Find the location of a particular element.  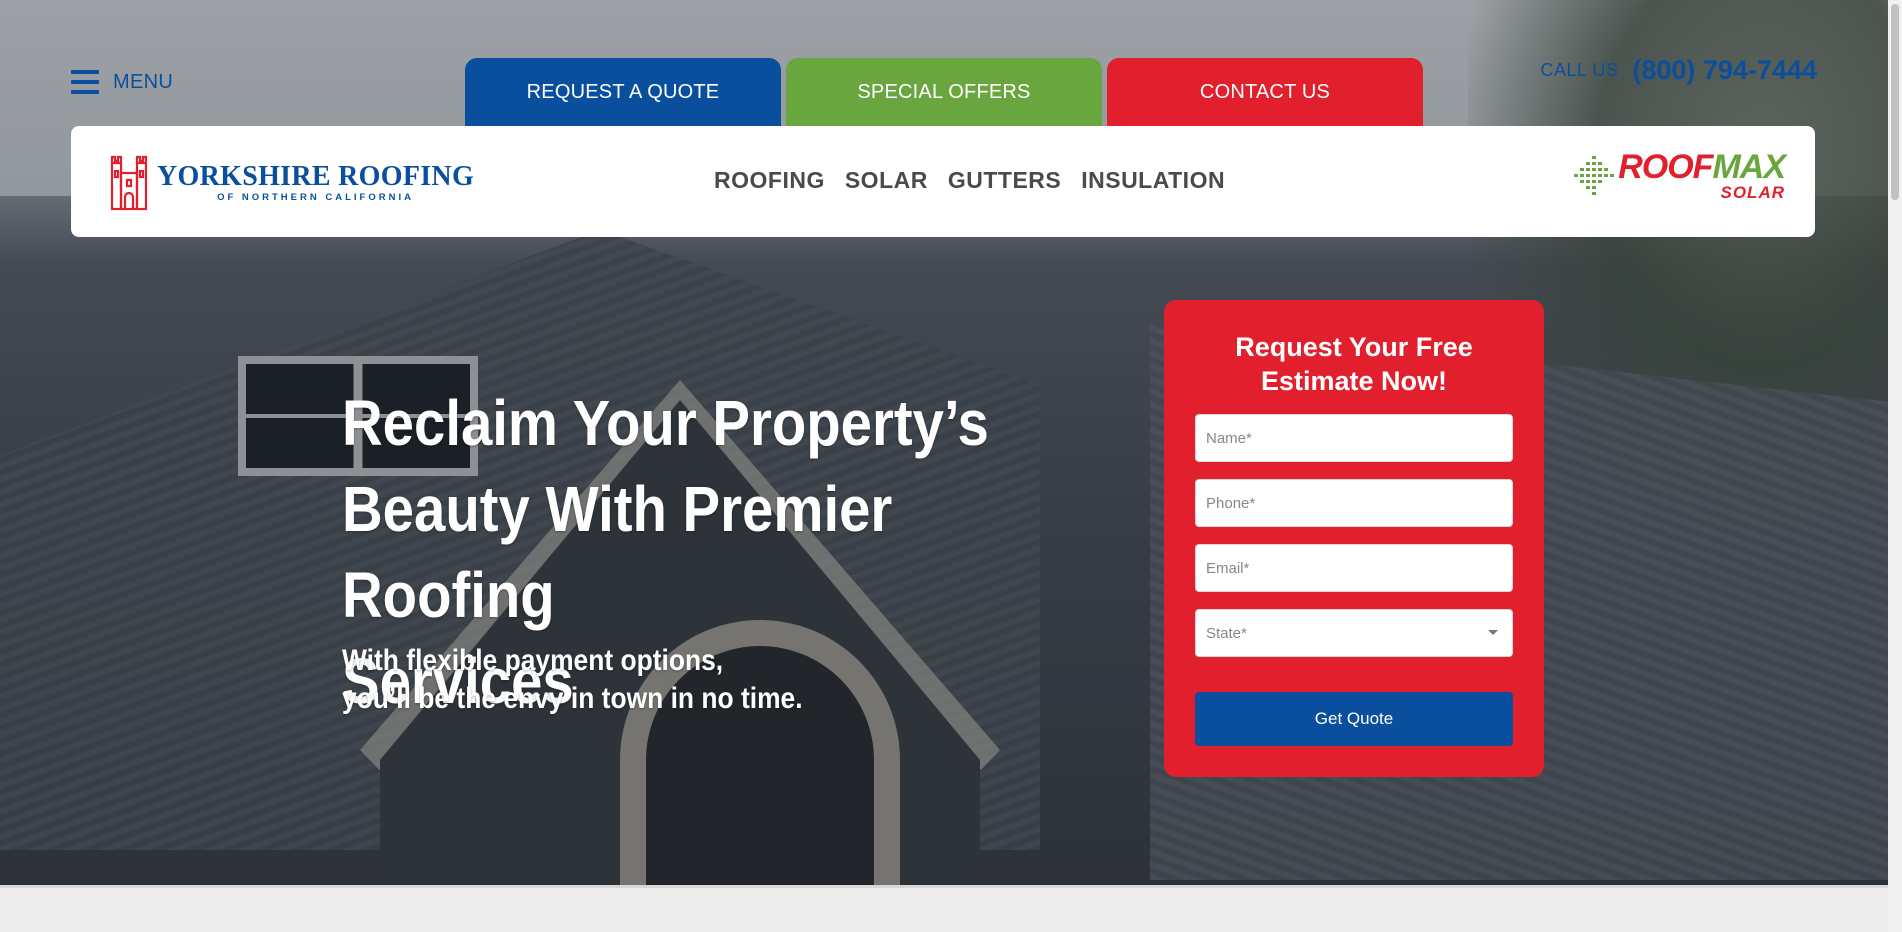

call-us-label: CALL US is located at coordinates (1579, 70).